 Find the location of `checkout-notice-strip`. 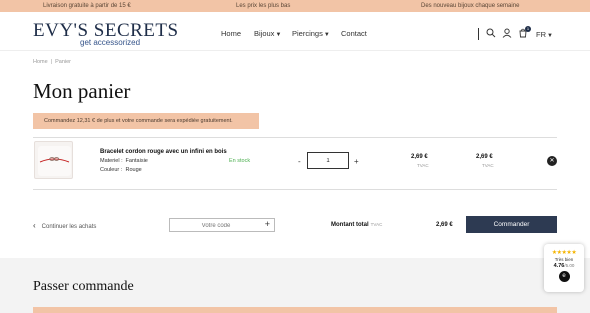

checkout-notice-strip is located at coordinates (295, 310).